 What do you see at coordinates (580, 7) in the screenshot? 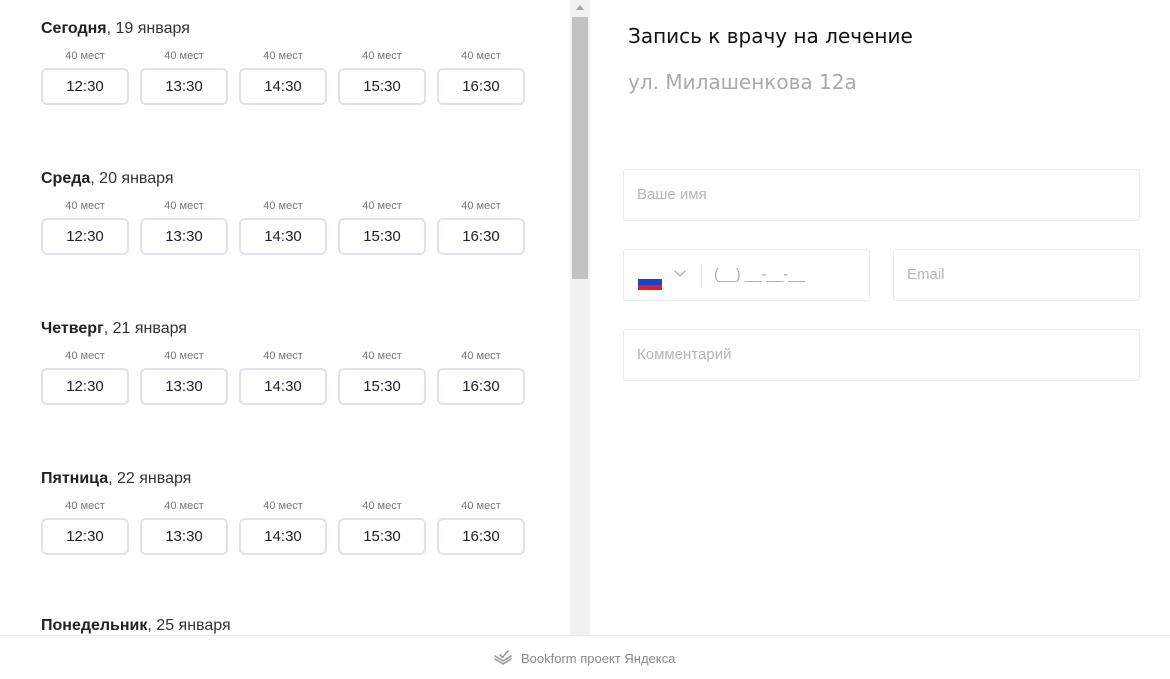
I see `scroll-up-arrow-icon` at bounding box center [580, 7].